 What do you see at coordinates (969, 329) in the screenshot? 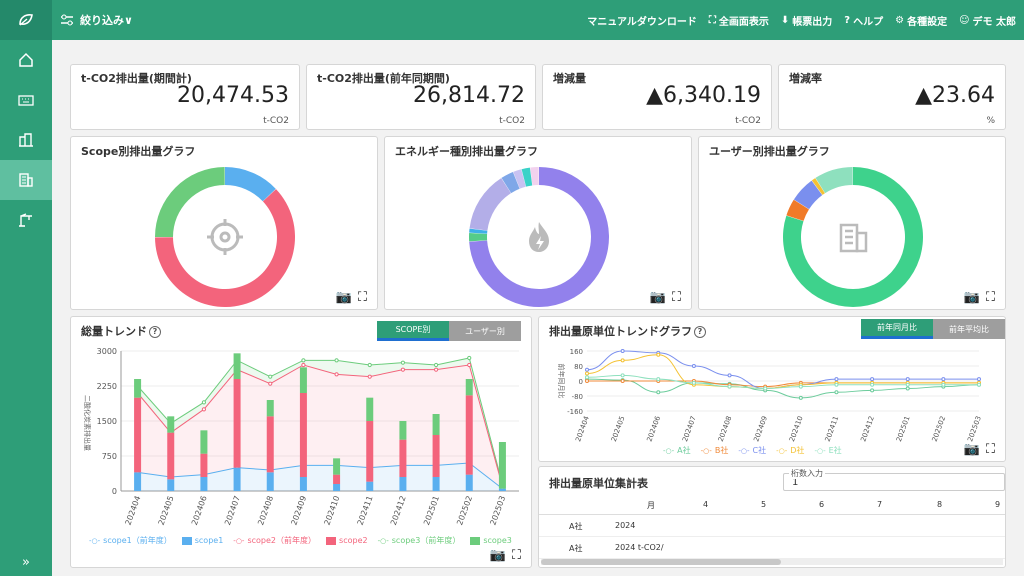
I see `tab-yoy-average: 前年平均比` at bounding box center [969, 329].